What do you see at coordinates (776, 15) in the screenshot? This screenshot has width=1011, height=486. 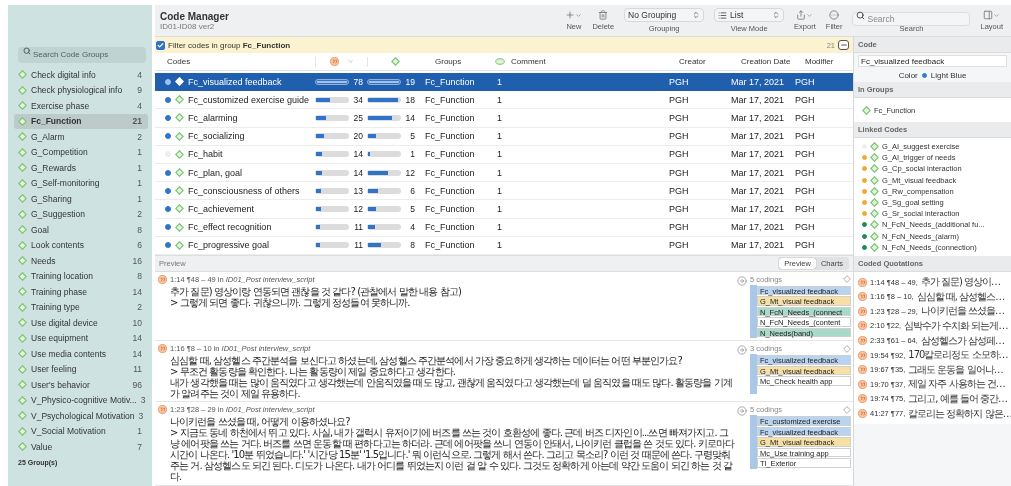 I see `chevrons-icon` at bounding box center [776, 15].